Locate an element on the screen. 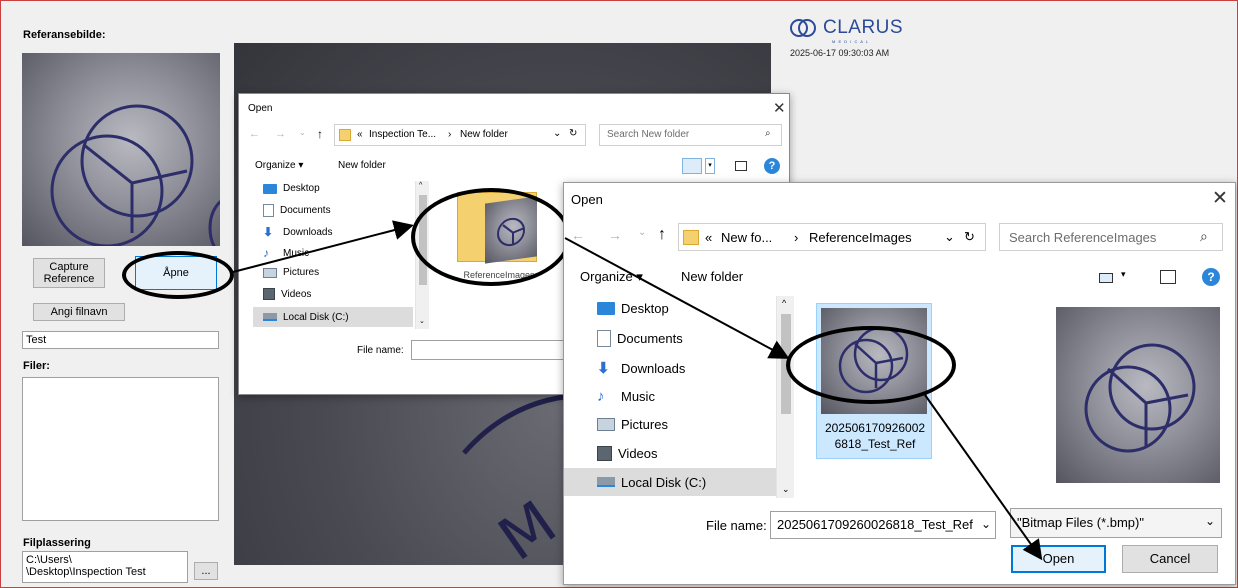 Image resolution: width=1238 pixels, height=588 pixels. arrow-file-to-open is located at coordinates (983, 477).